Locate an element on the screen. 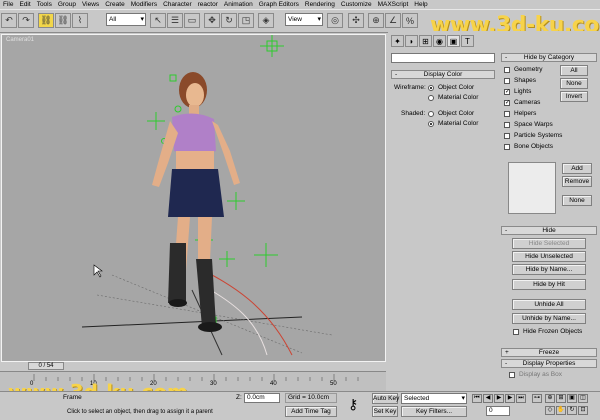 Image resolution: width=600 pixels, height=420 pixels. motion-tab-icon: ◉ is located at coordinates (439, 41).